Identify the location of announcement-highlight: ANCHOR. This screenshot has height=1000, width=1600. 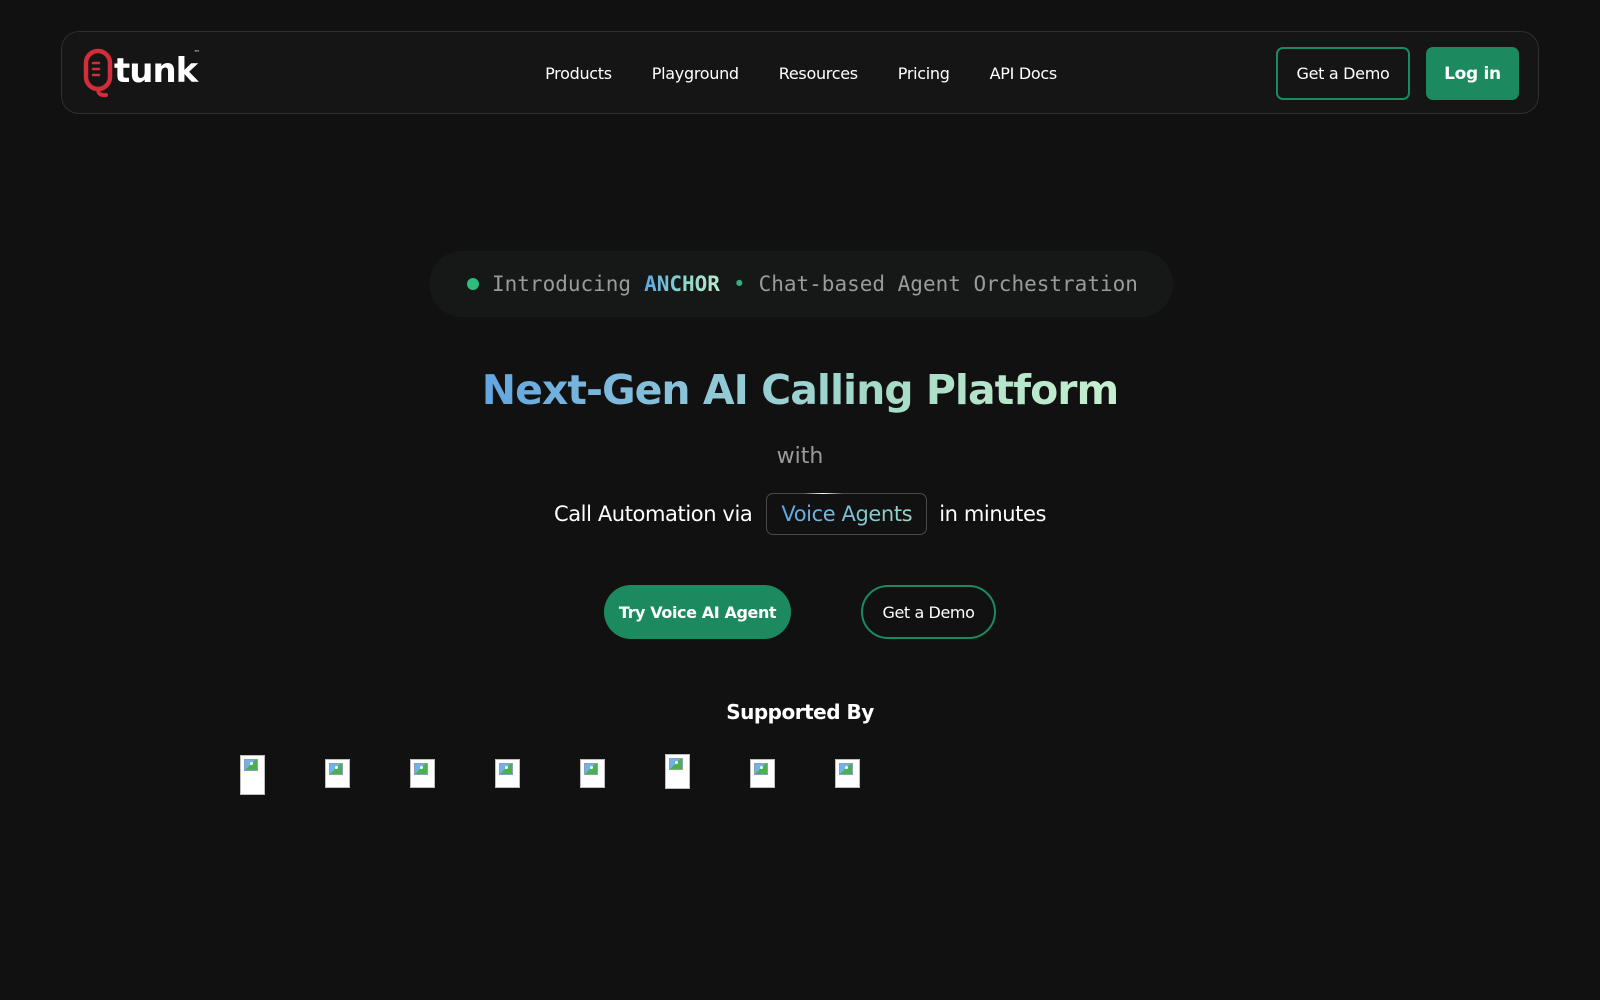
(682, 284).